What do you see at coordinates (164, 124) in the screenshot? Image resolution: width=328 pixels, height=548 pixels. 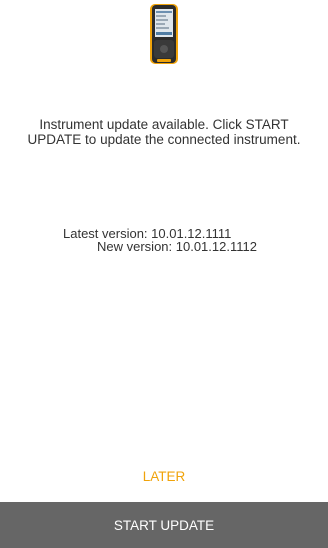 I see `message-line-1: Instrument update available. Click START` at bounding box center [164, 124].